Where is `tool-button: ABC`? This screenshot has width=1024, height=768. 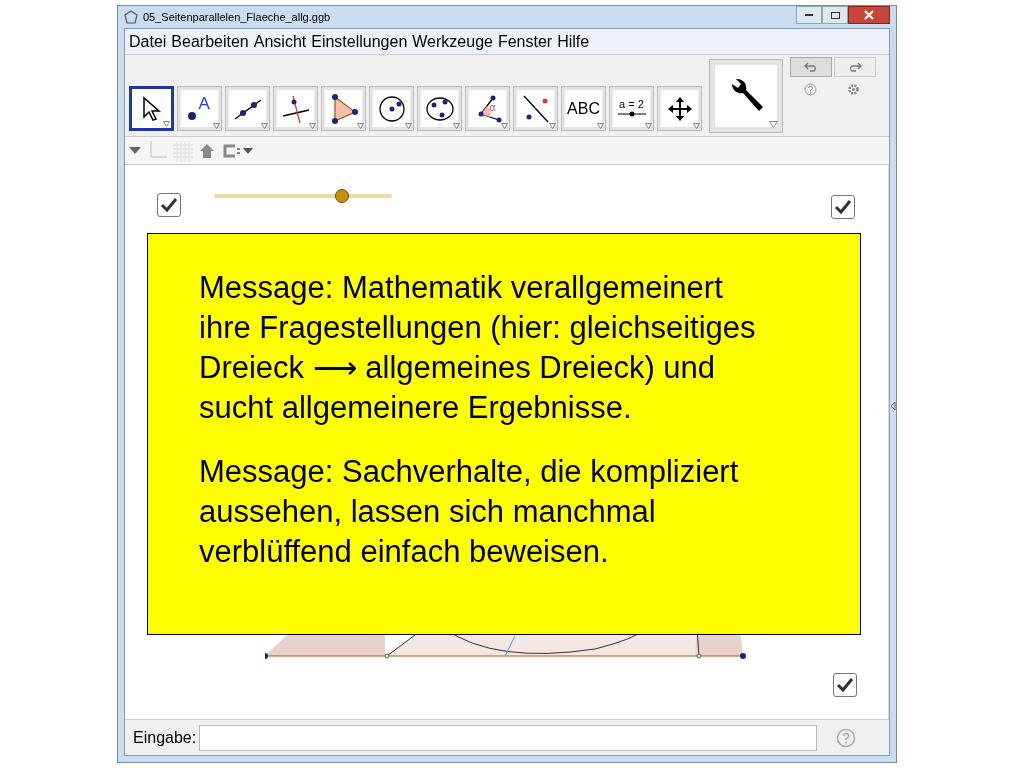
tool-button: ABC is located at coordinates (583, 108).